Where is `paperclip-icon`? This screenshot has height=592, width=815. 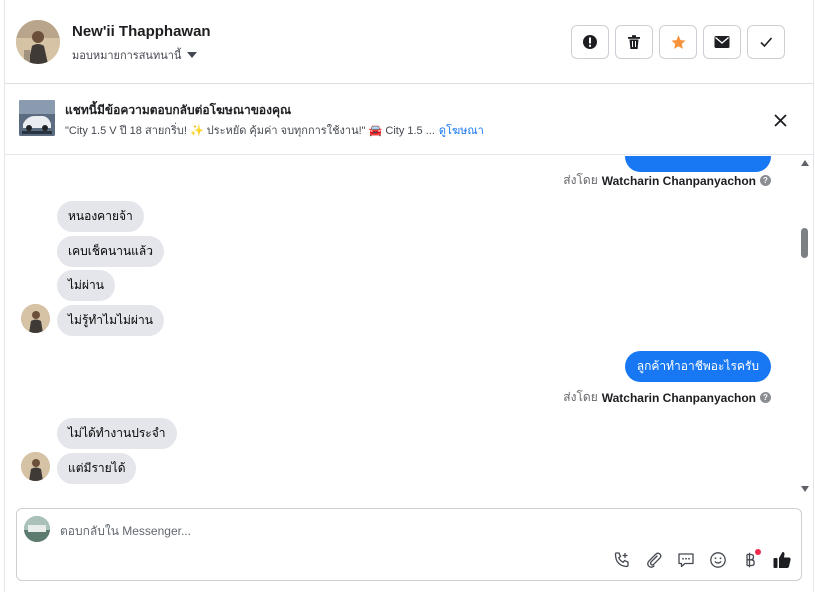 paperclip-icon is located at coordinates (654, 560).